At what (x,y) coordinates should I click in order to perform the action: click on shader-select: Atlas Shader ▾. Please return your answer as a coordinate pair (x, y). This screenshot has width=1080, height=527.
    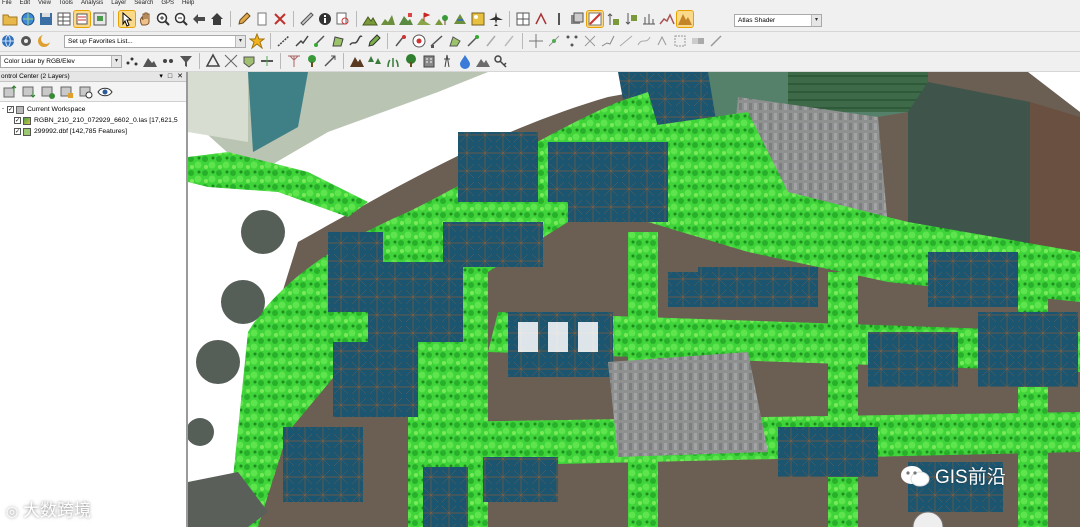
    Looking at the image, I should click on (778, 20).